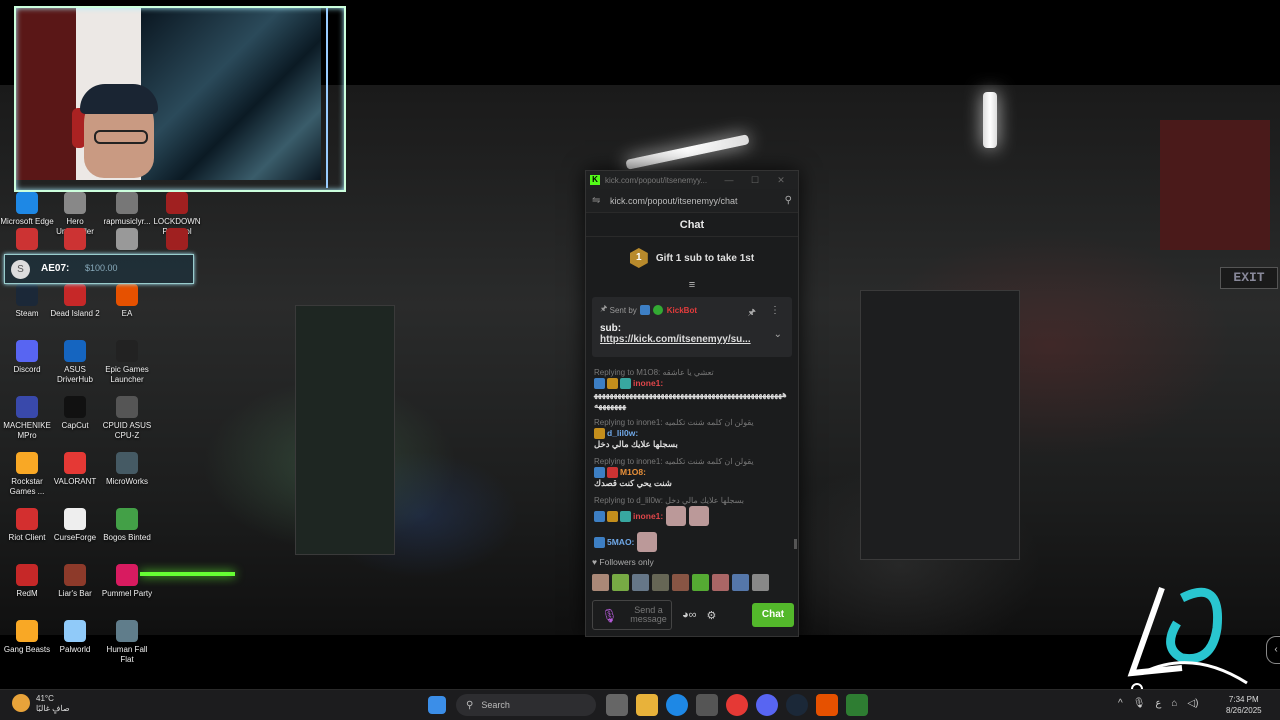 Image resolution: width=1280 pixels, height=720 pixels. What do you see at coordinates (632, 615) in the screenshot?
I see `message-input: 🎙 Send a message` at bounding box center [632, 615].